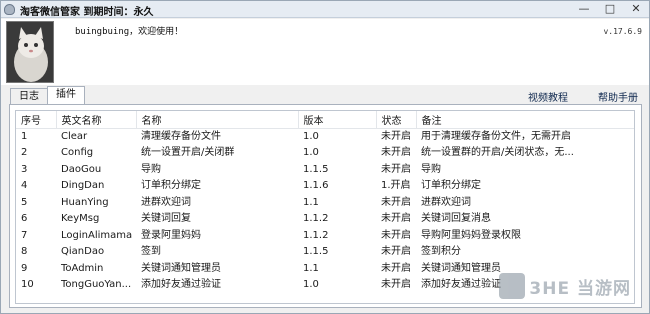 The image size is (650, 314). What do you see at coordinates (24, 186) in the screenshot?
I see `cell-index: 4` at bounding box center [24, 186].